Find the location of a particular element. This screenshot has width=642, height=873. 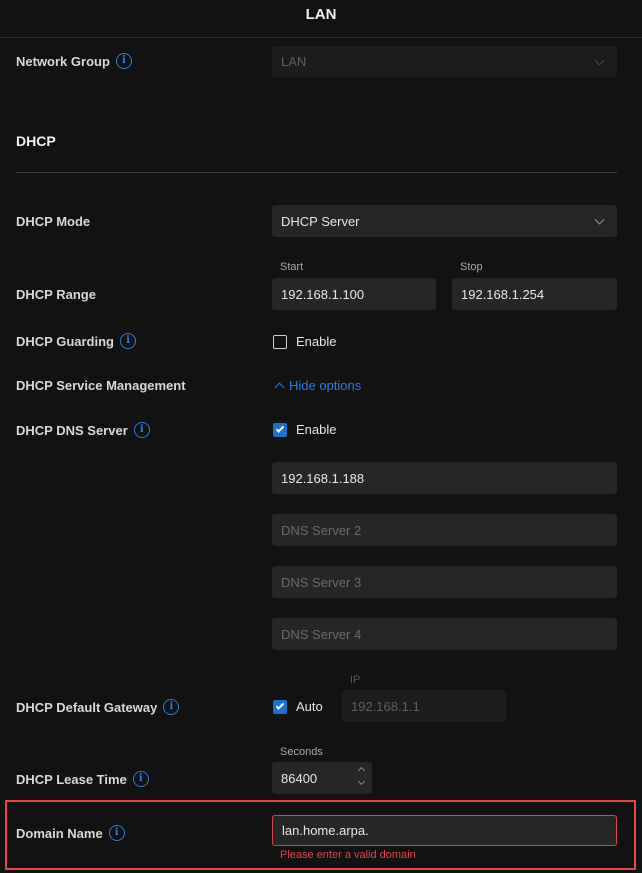

dhcp-guarding-label-text: DHCP Guarding is located at coordinates (65, 341).